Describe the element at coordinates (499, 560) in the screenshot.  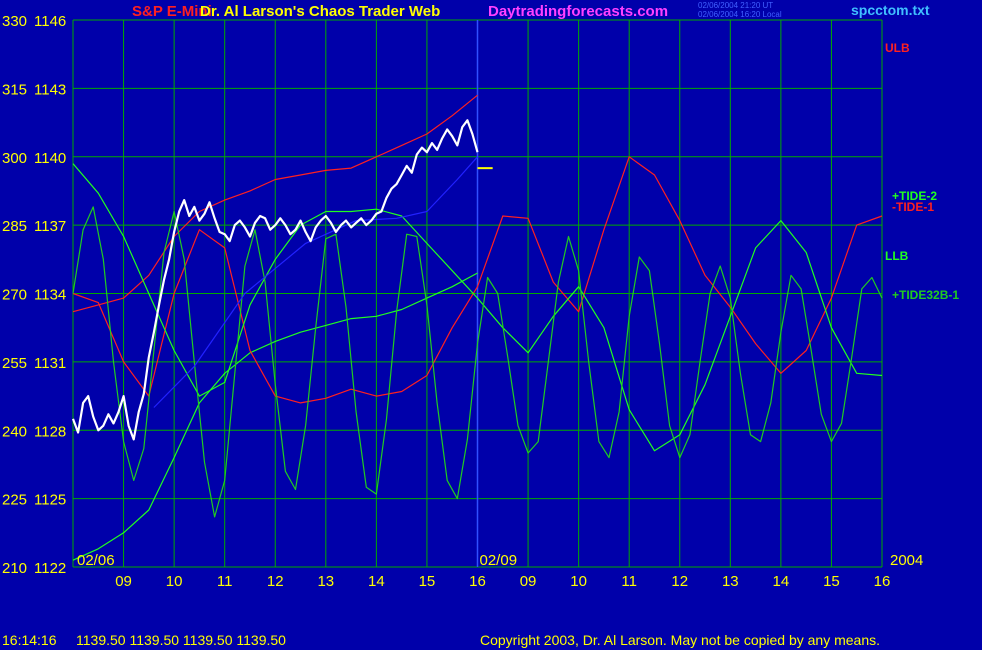
I see `date-label: 02/09` at that location.